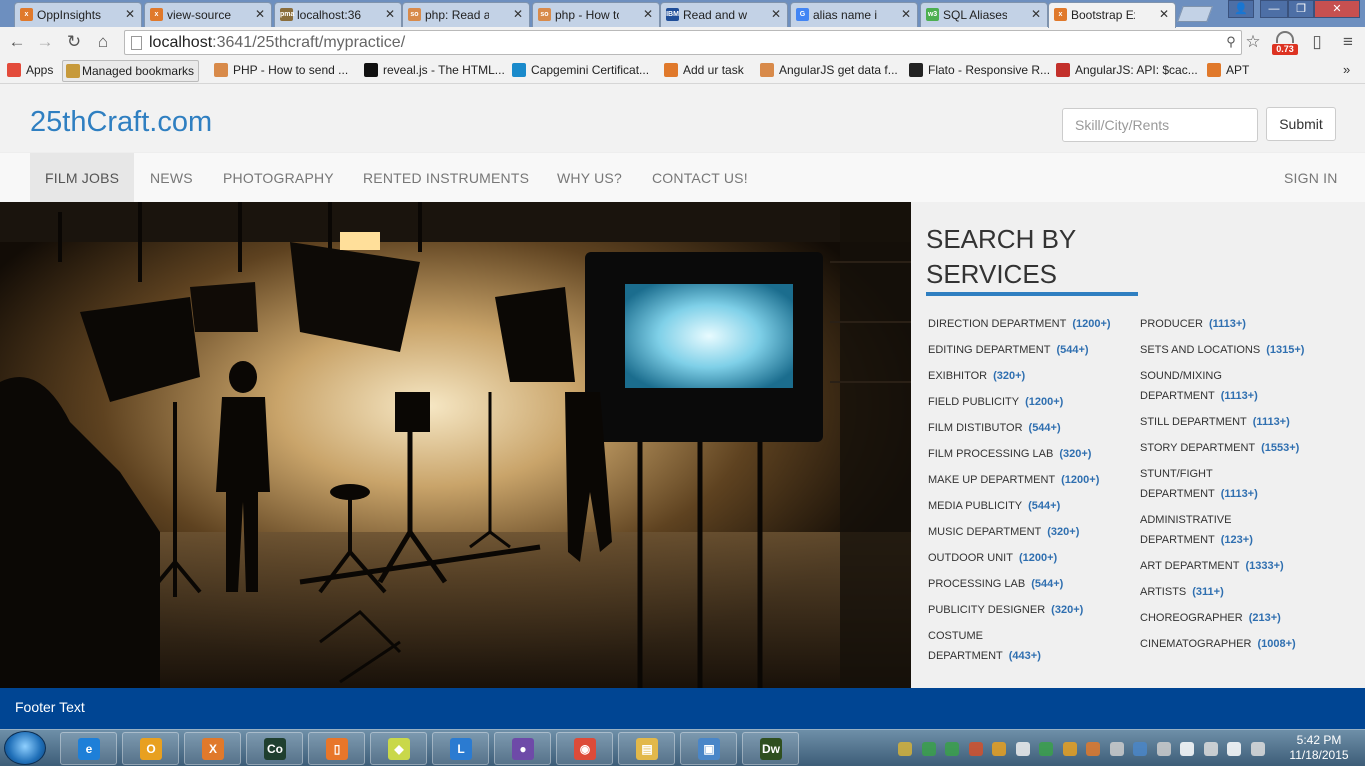 The image size is (1365, 766). I want to click on browser-tab: pmalocalhost:3641 ✕, so click(338, 14).